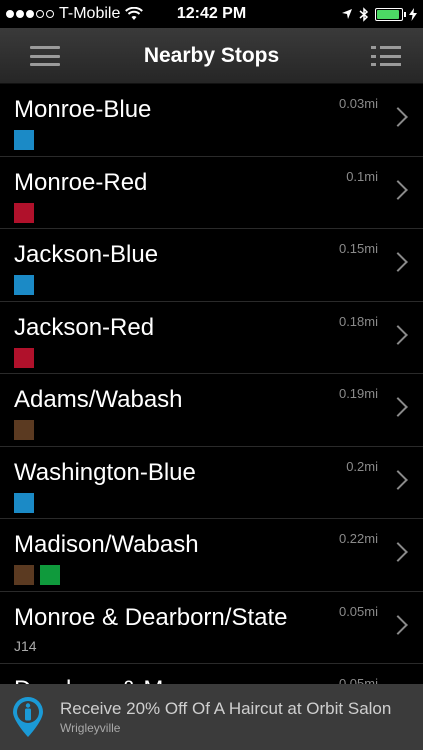 The image size is (423, 750). What do you see at coordinates (364, 14) in the screenshot?
I see `bluetooth-icon` at bounding box center [364, 14].